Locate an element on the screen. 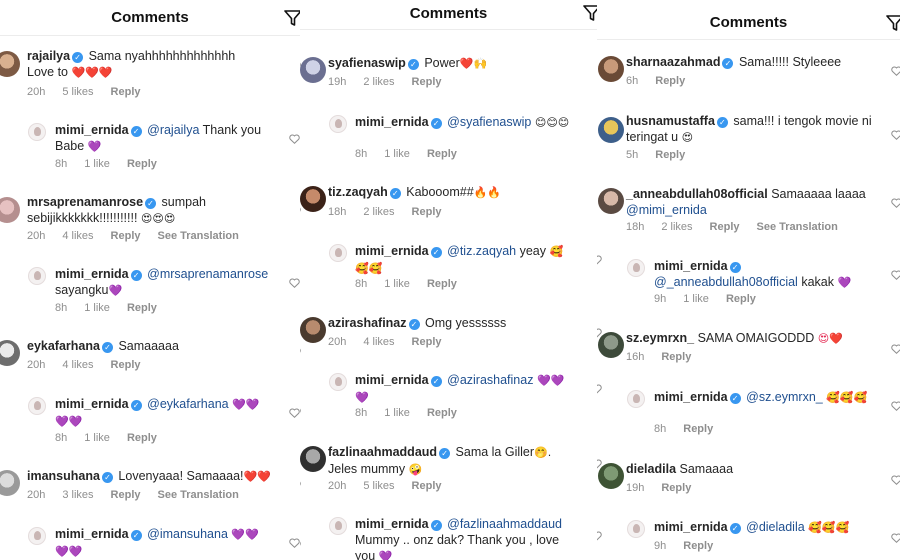  comment-username: dieladila is located at coordinates (651, 469).